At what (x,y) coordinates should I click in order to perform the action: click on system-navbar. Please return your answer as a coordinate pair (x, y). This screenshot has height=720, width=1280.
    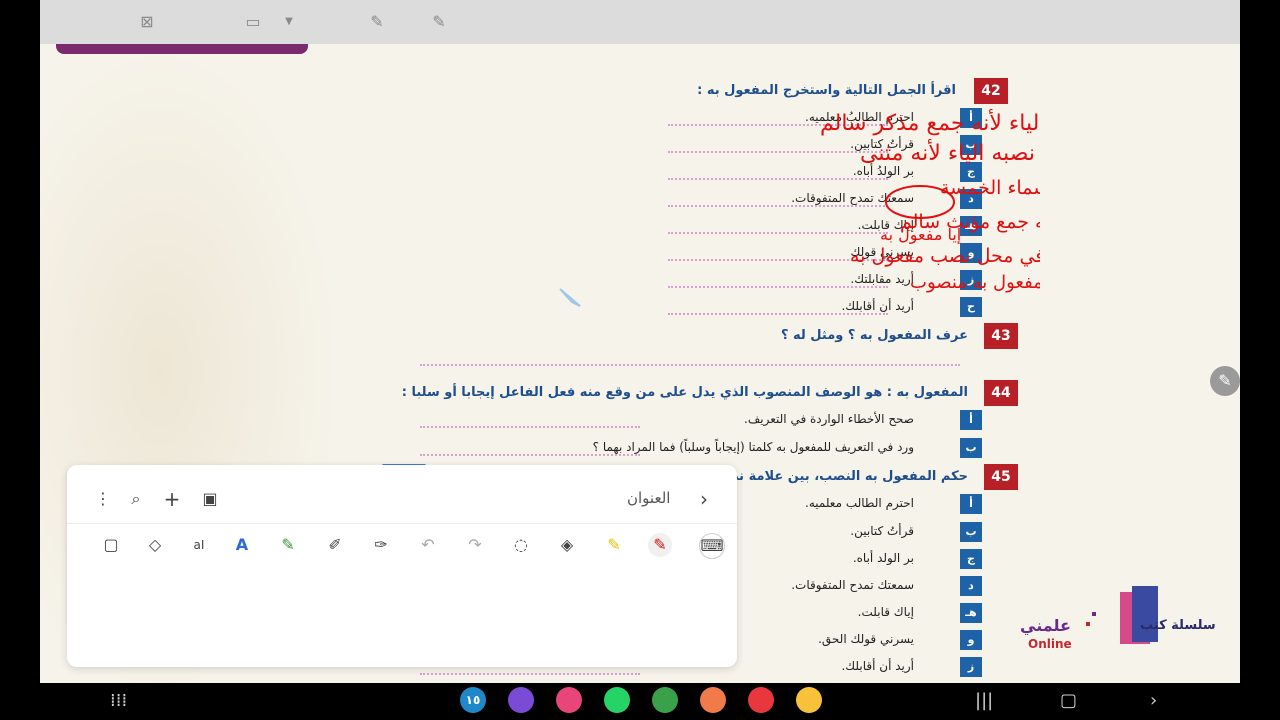
    Looking at the image, I should click on (640, 701).